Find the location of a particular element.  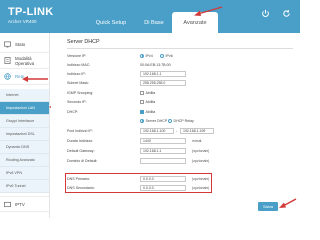

pool-label: Pool Indirizzi IP: is located at coordinates (80, 130).